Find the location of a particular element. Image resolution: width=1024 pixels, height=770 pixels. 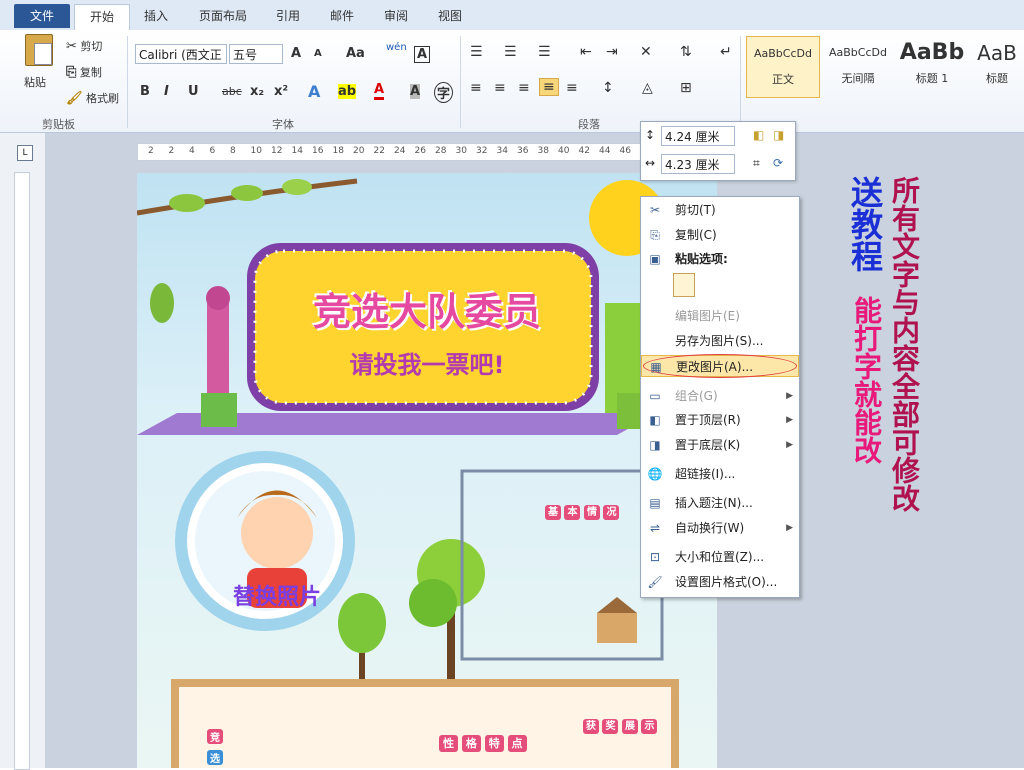

ruler-tick-label: 42 is located at coordinates (584, 151).